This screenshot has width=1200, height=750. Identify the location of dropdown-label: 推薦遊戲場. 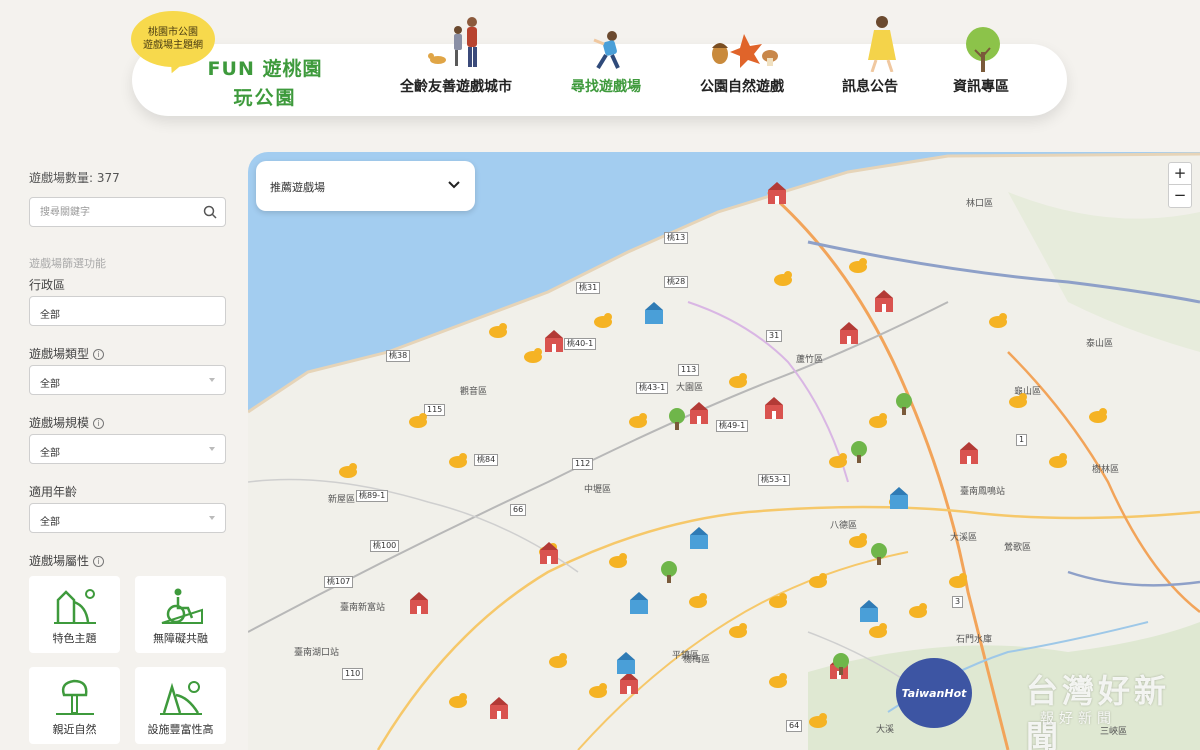
(297, 187).